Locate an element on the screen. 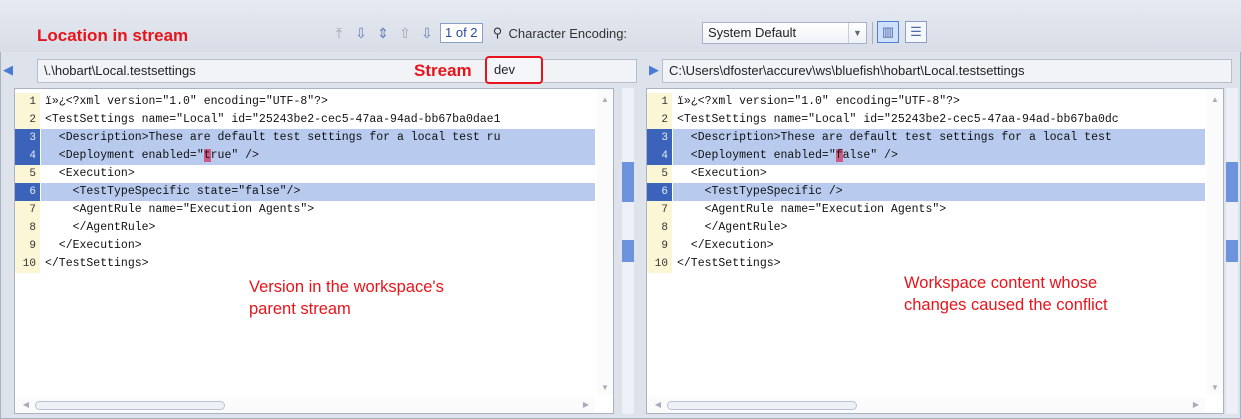 This screenshot has height=419, width=1241. stacked-view-button: ☰ is located at coordinates (916, 32).